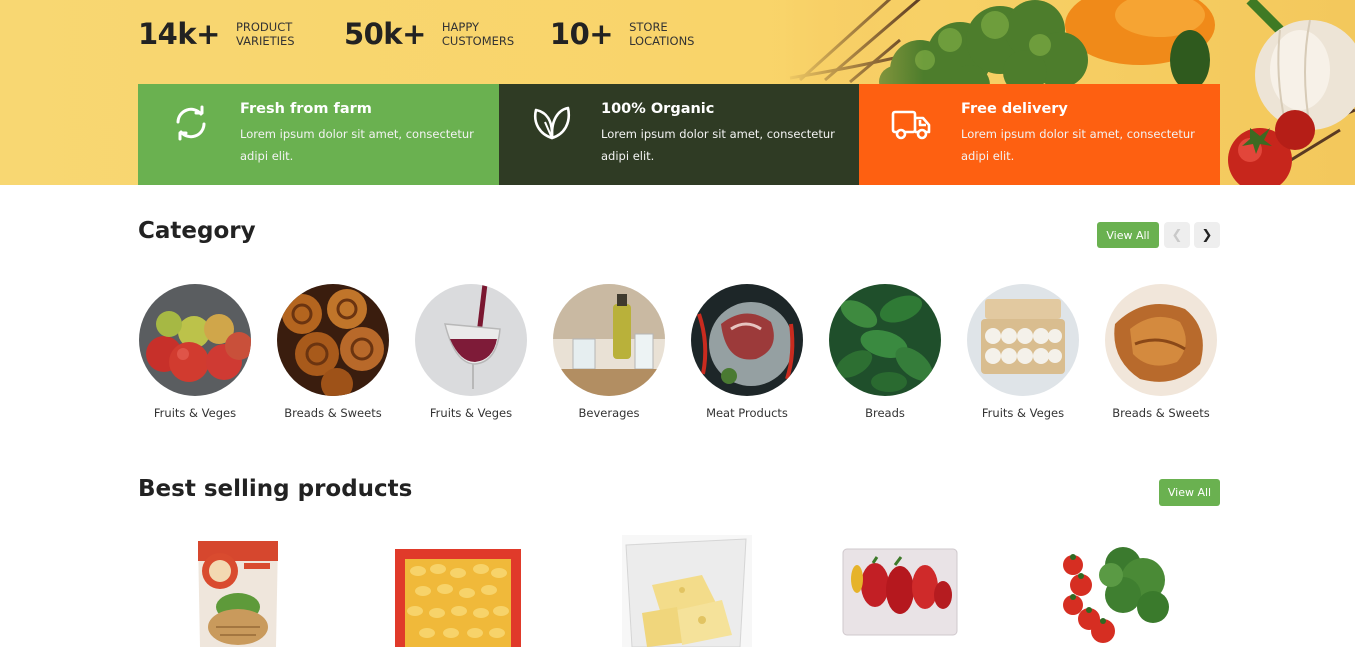 This screenshot has height=647, width=1355. What do you see at coordinates (1177, 235) in the screenshot?
I see `category-prev-button: ❮` at bounding box center [1177, 235].